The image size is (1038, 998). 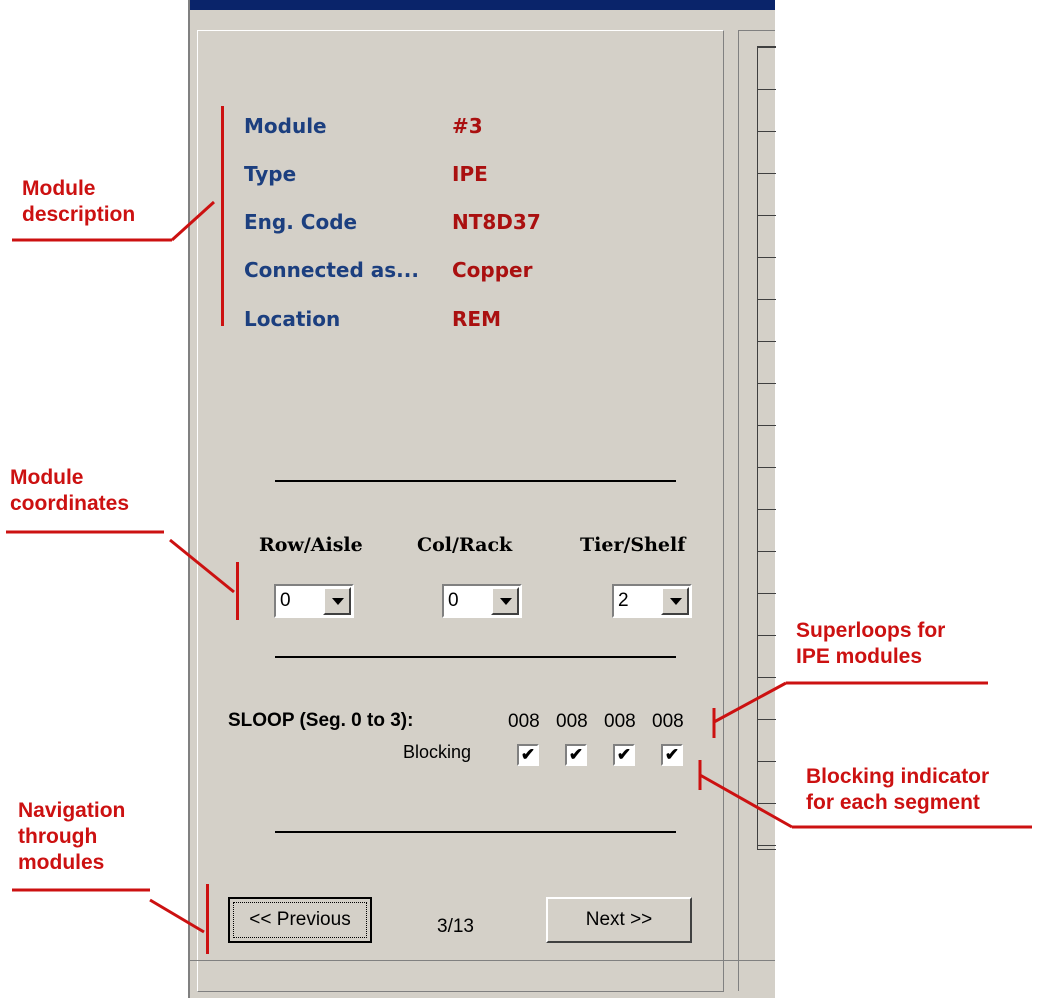 I want to click on leader-navigation, so click(x=177, y=916).